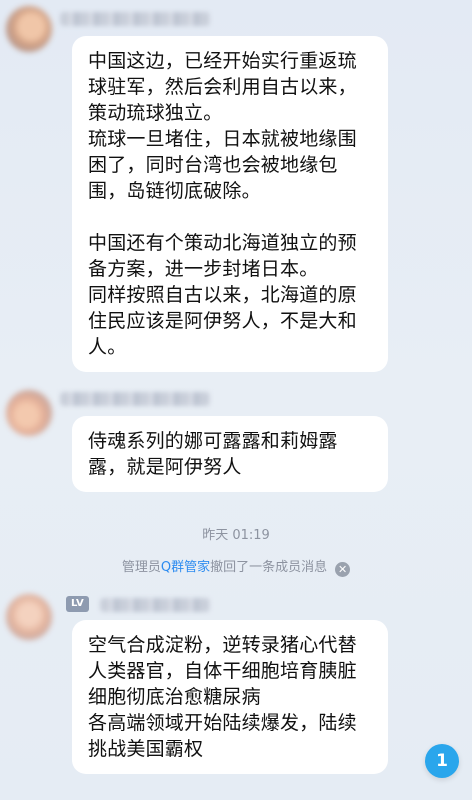 Image resolution: width=472 pixels, height=800 pixels. I want to click on timestamp: 昨天 01:19, so click(236, 535).